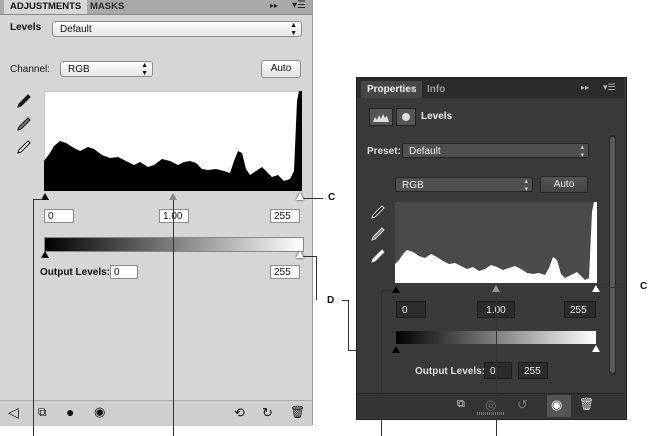 The height and width of the screenshot is (436, 663). Describe the element at coordinates (406, 117) in the screenshot. I see `mask-icon` at that location.